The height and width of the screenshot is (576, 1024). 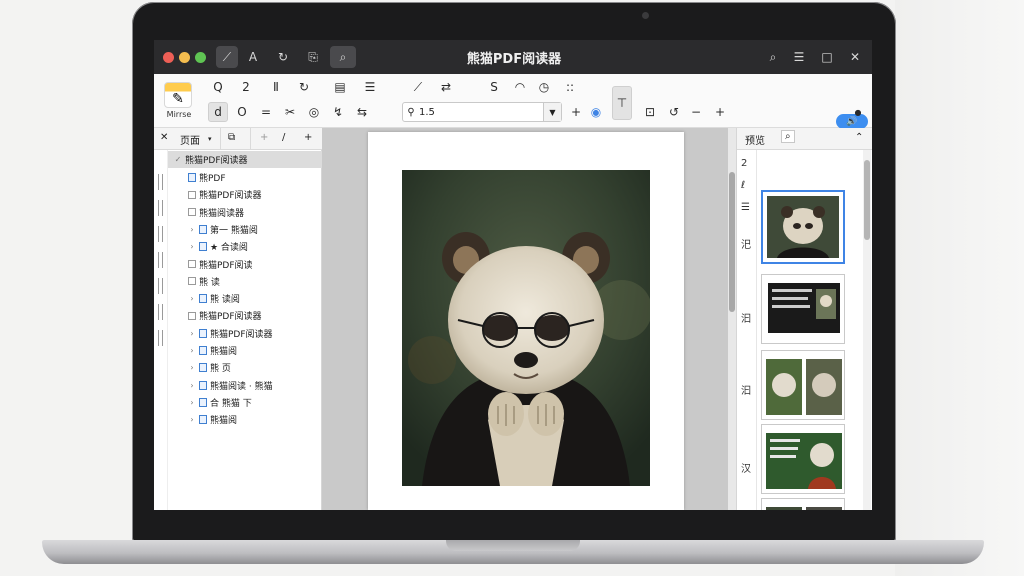 I want to click on draw-tool-icon: ⟋, so click(x=227, y=57).